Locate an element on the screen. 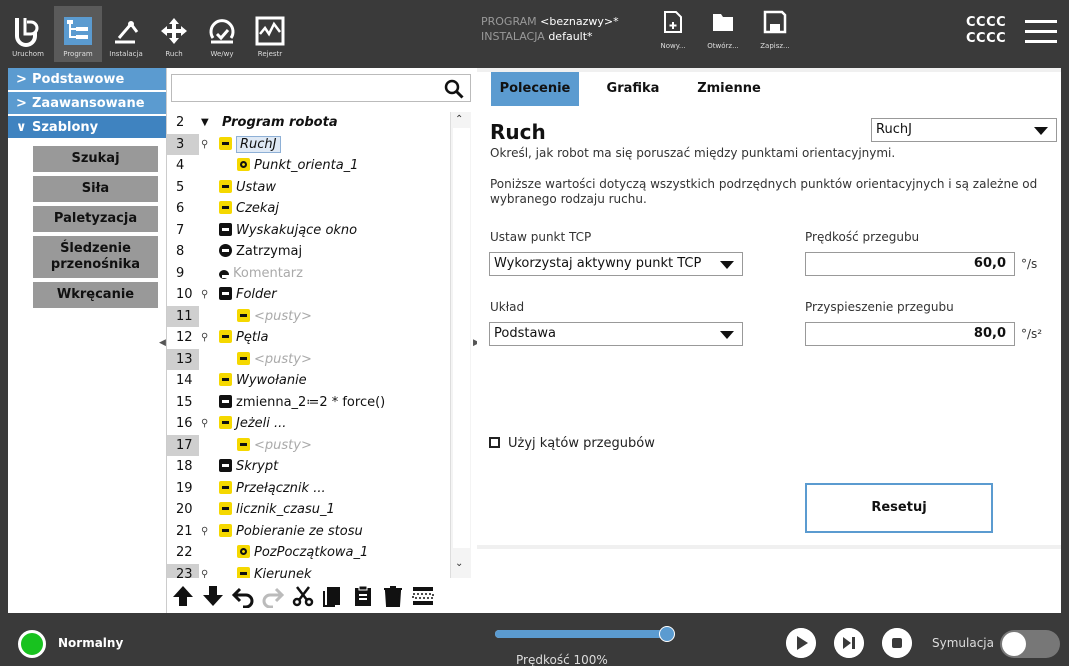 This screenshot has height=666, width=1069. tree-row: 17 <pusty> is located at coordinates (308, 445).